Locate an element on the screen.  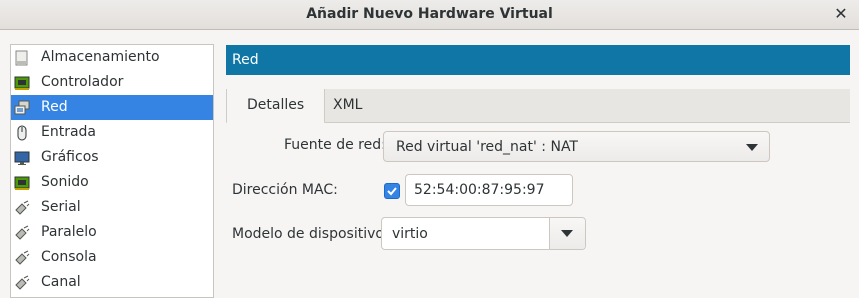
sidebar-item-label: Canal is located at coordinates (61, 282).